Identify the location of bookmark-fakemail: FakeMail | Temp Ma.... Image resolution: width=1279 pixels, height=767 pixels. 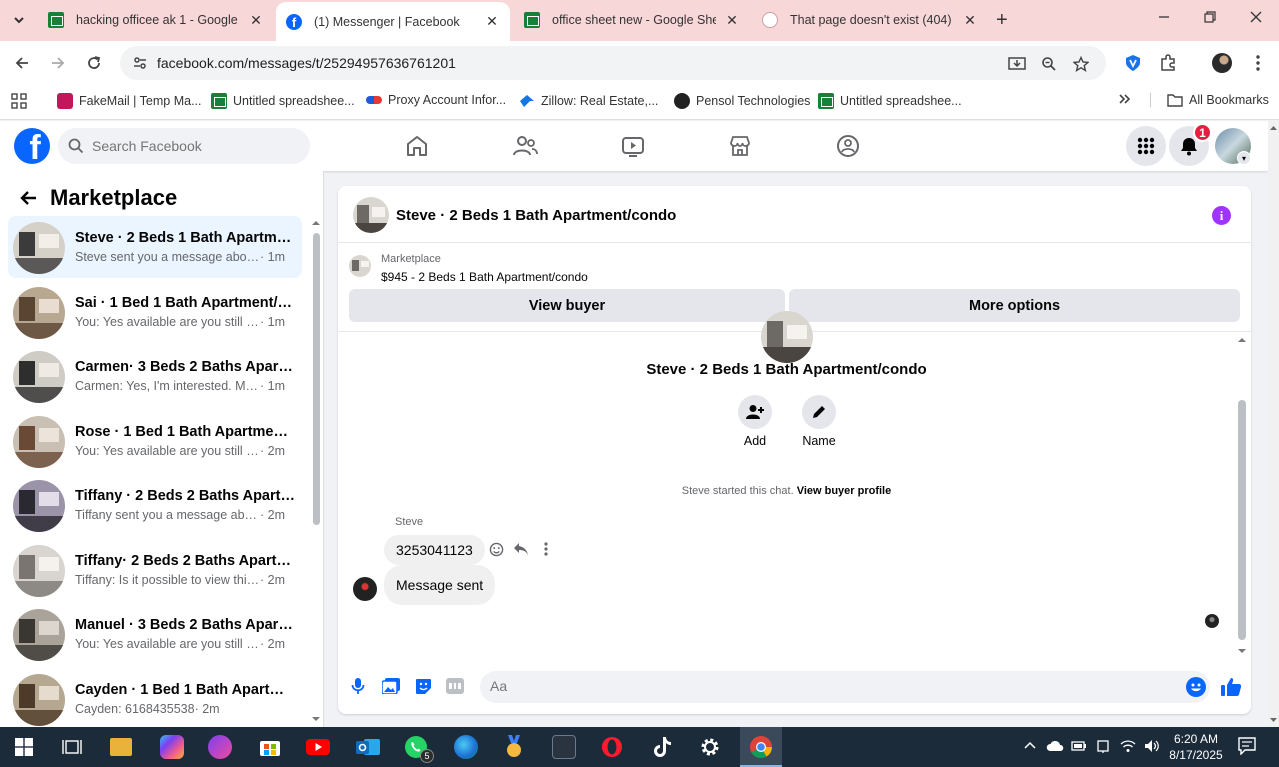
(129, 101).